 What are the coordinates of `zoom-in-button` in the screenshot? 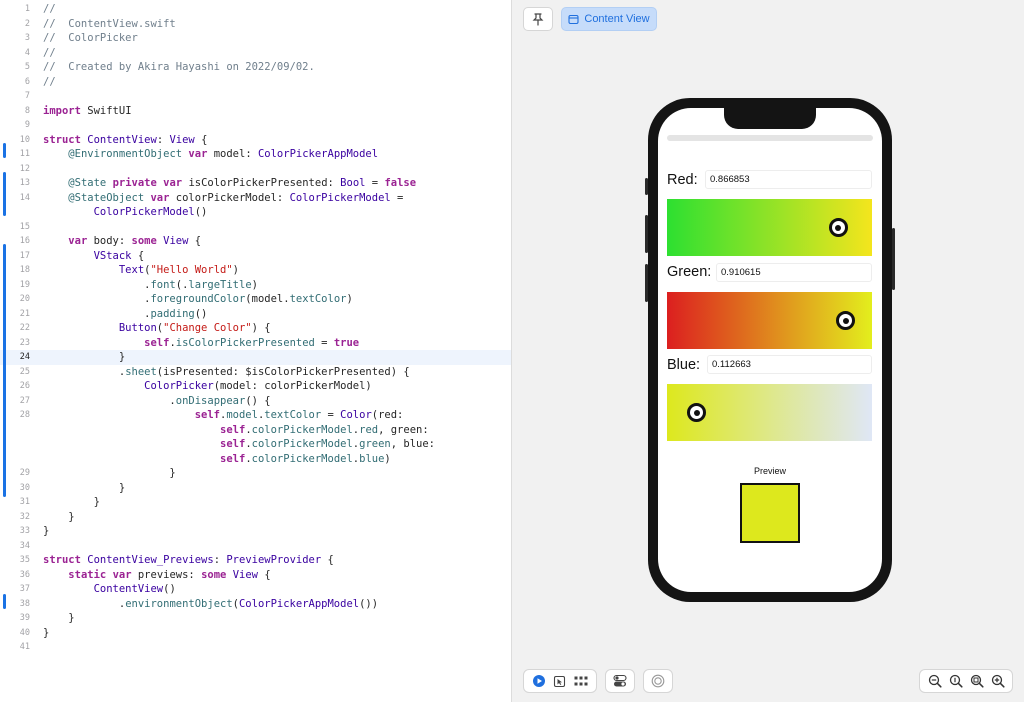 It's located at (998, 681).